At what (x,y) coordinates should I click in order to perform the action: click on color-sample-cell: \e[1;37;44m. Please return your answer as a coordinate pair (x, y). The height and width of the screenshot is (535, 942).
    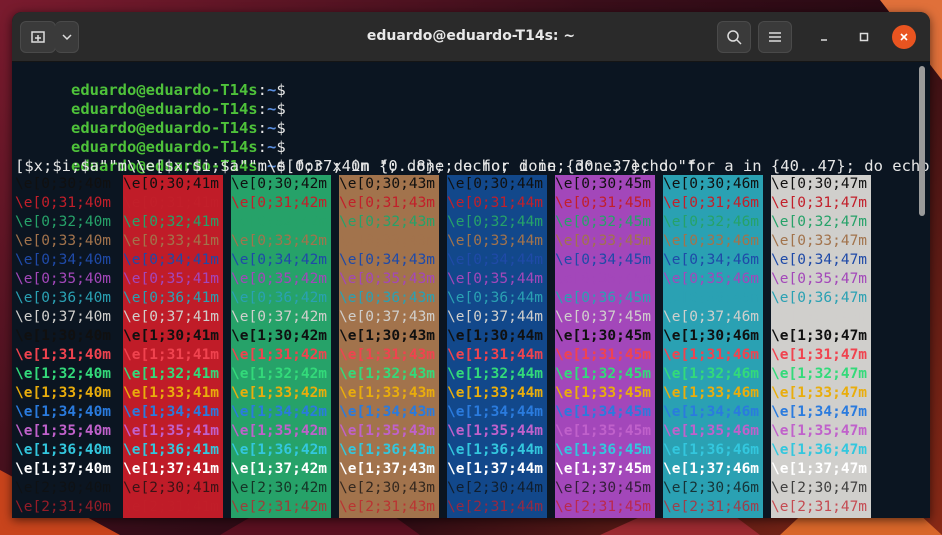
    Looking at the image, I should click on (495, 469).